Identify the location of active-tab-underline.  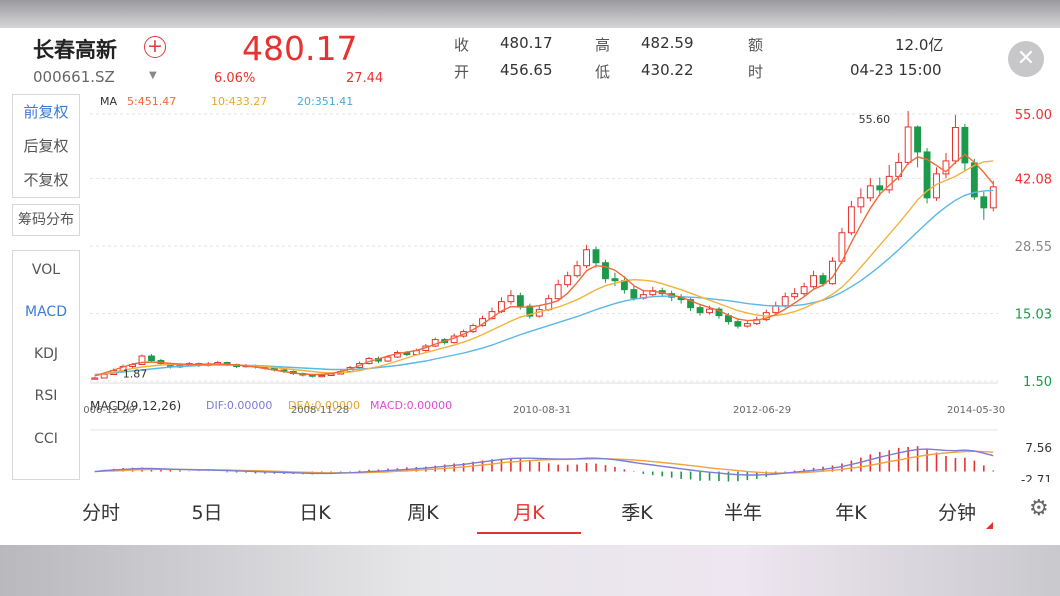
(529, 533).